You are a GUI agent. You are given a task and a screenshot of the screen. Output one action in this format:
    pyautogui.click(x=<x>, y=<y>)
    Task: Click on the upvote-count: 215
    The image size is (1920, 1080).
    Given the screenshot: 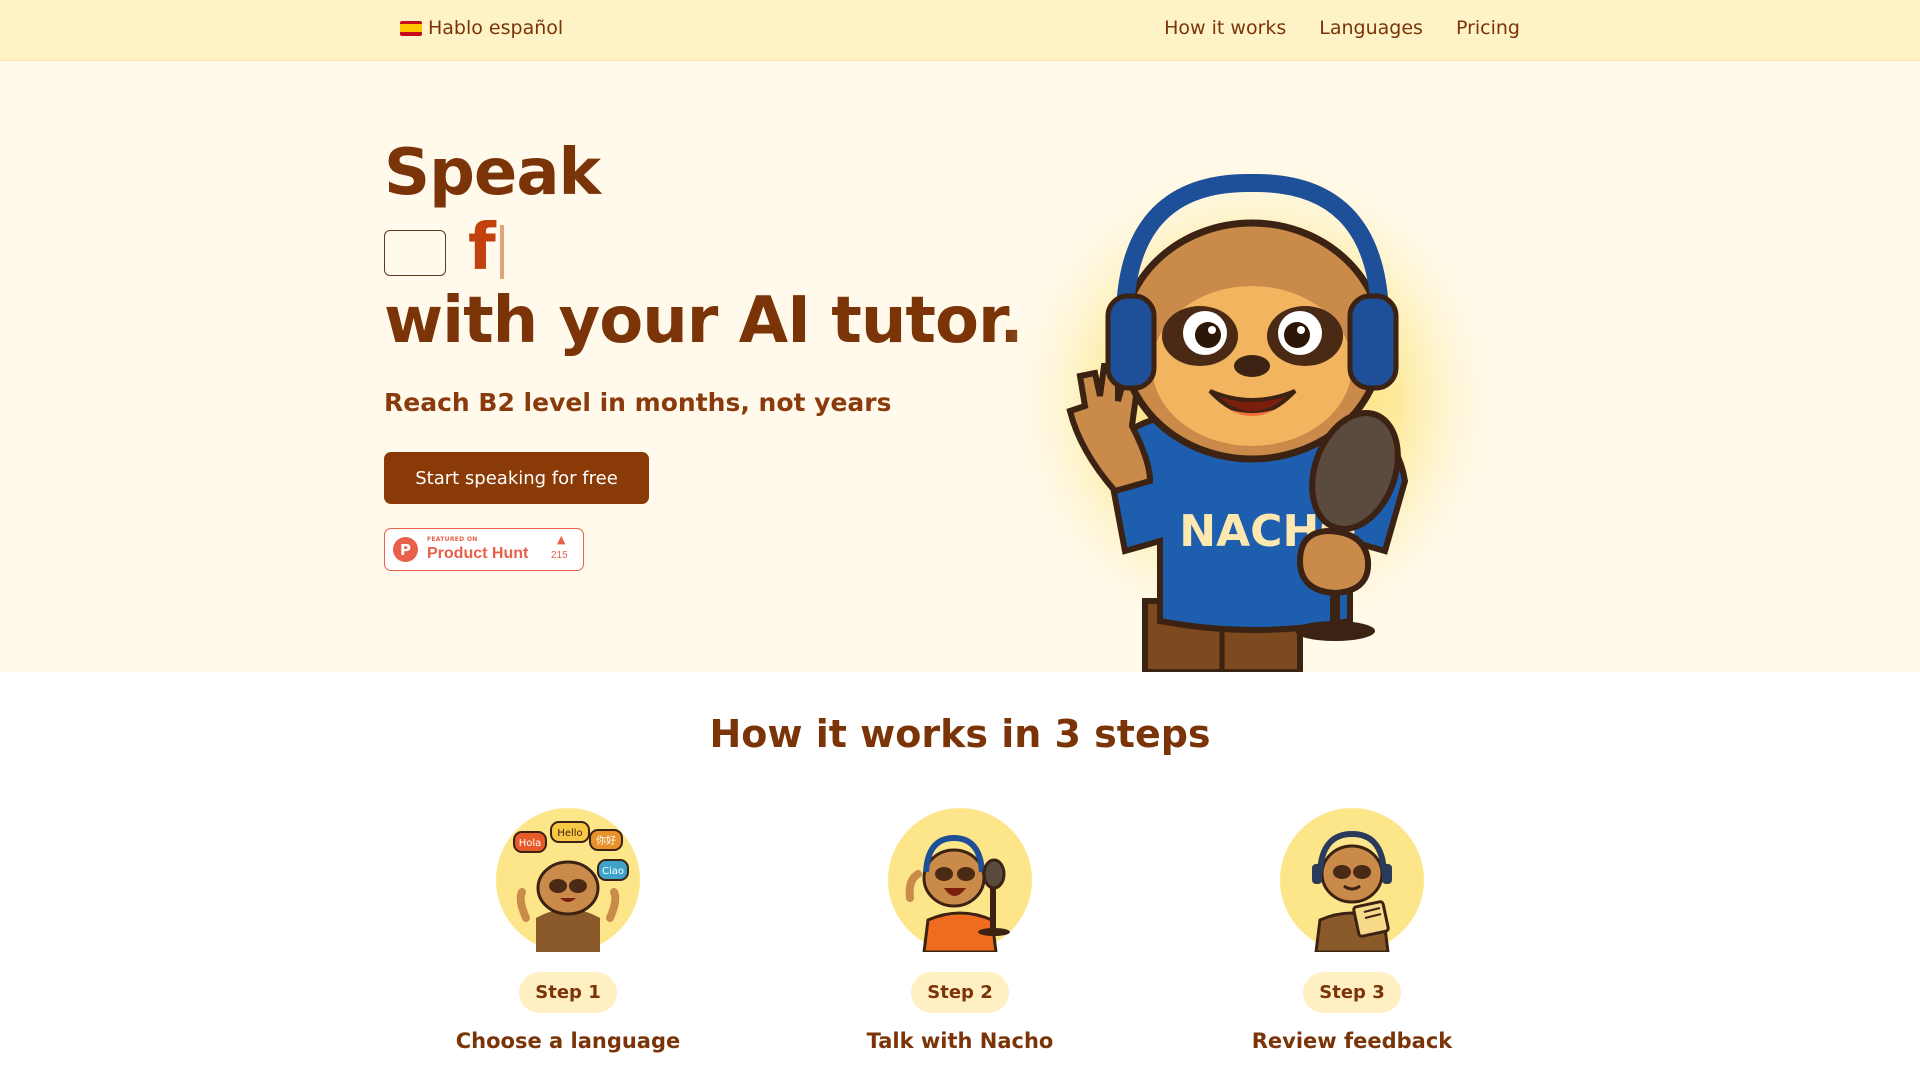 What is the action you would take?
    pyautogui.click(x=559, y=555)
    